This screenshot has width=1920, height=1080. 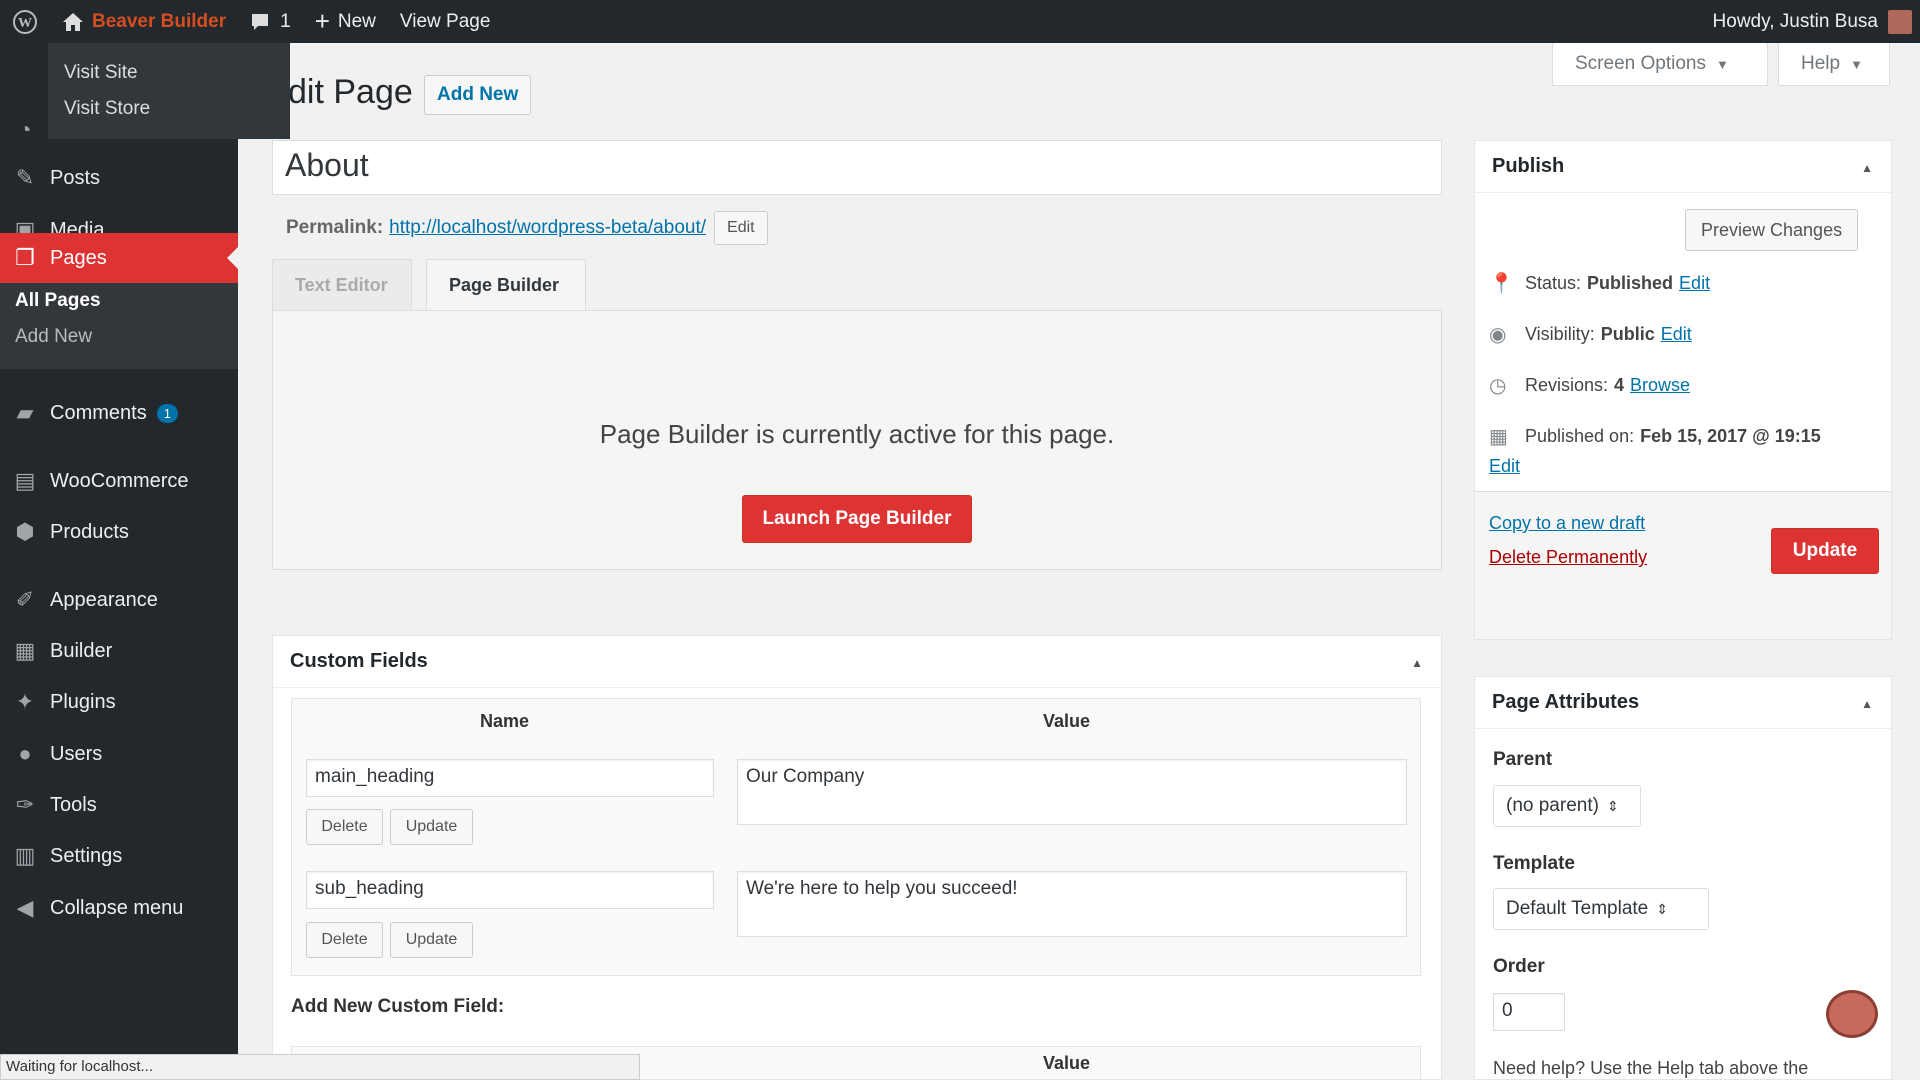 What do you see at coordinates (510, 890) in the screenshot?
I see `custom-field-name-input: sub_heading` at bounding box center [510, 890].